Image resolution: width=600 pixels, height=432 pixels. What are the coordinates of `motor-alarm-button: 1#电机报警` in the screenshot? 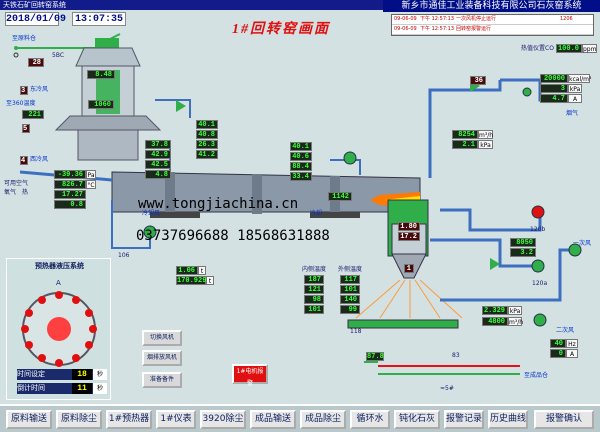 It's located at (250, 375).